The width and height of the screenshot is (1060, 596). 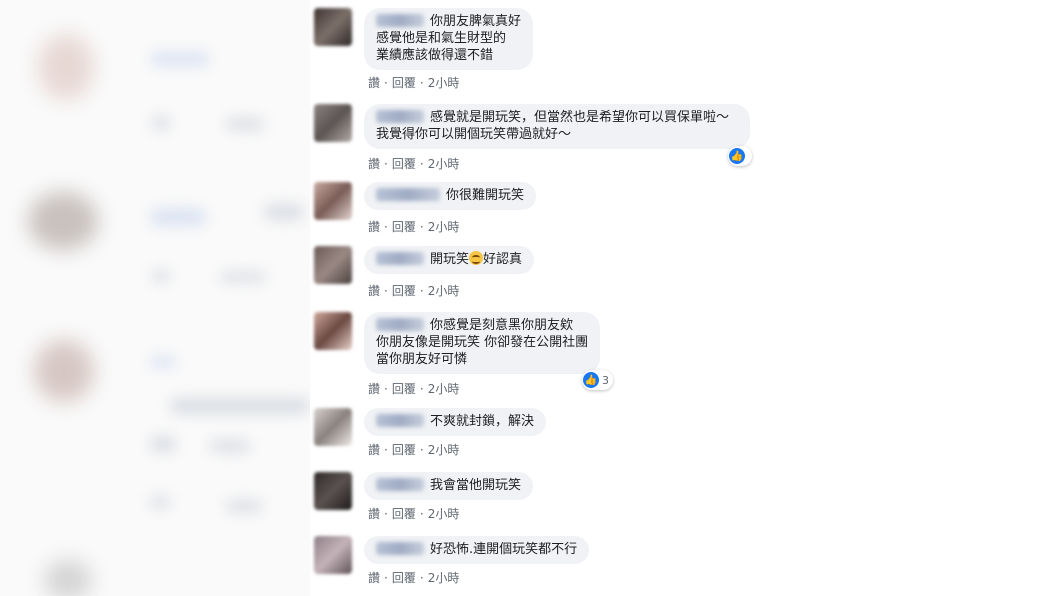 What do you see at coordinates (485, 195) in the screenshot?
I see `comment-text: 你很難開玩笑` at bounding box center [485, 195].